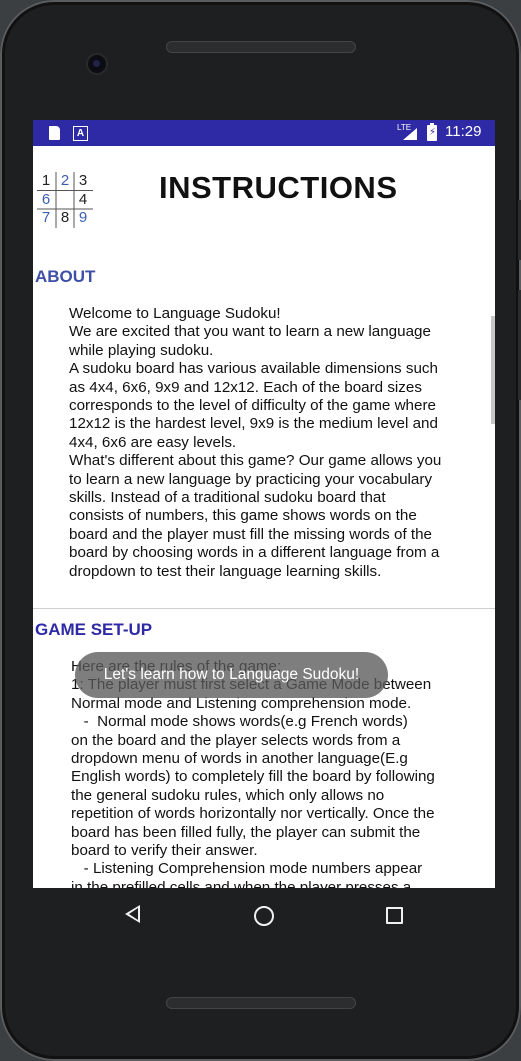 This screenshot has width=521, height=1061. I want to click on bottom-speaker, so click(261, 1003).